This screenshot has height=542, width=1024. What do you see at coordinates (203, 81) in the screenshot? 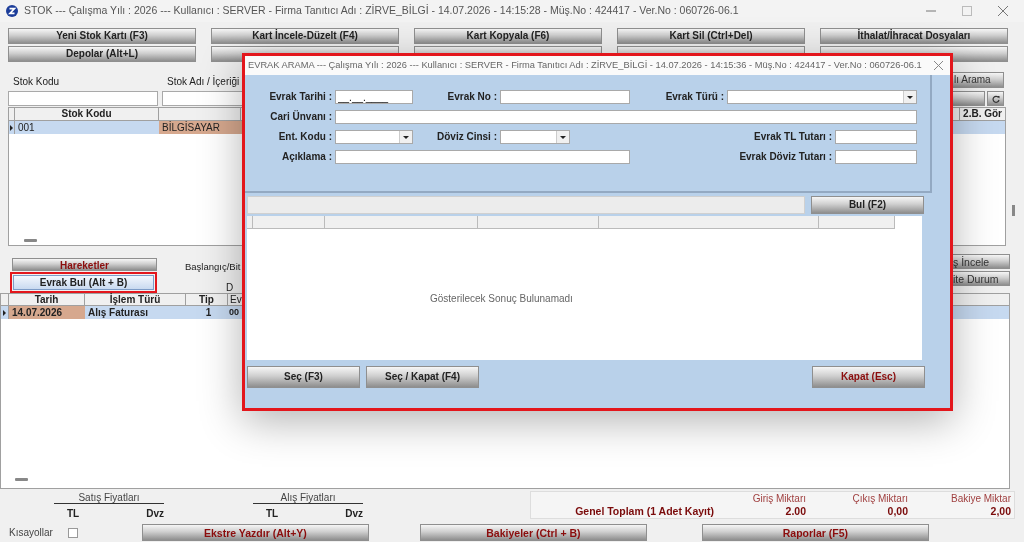
I see `field-label: Stok Adı / İçeriği` at bounding box center [203, 81].